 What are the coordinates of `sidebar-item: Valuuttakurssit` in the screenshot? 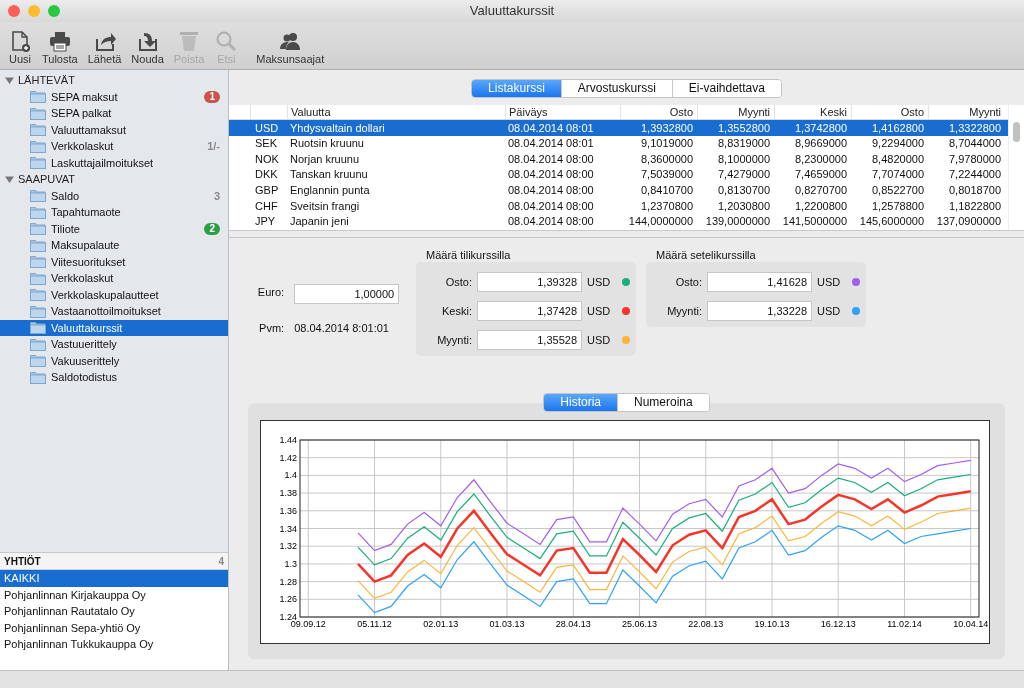 It's located at (114, 327).